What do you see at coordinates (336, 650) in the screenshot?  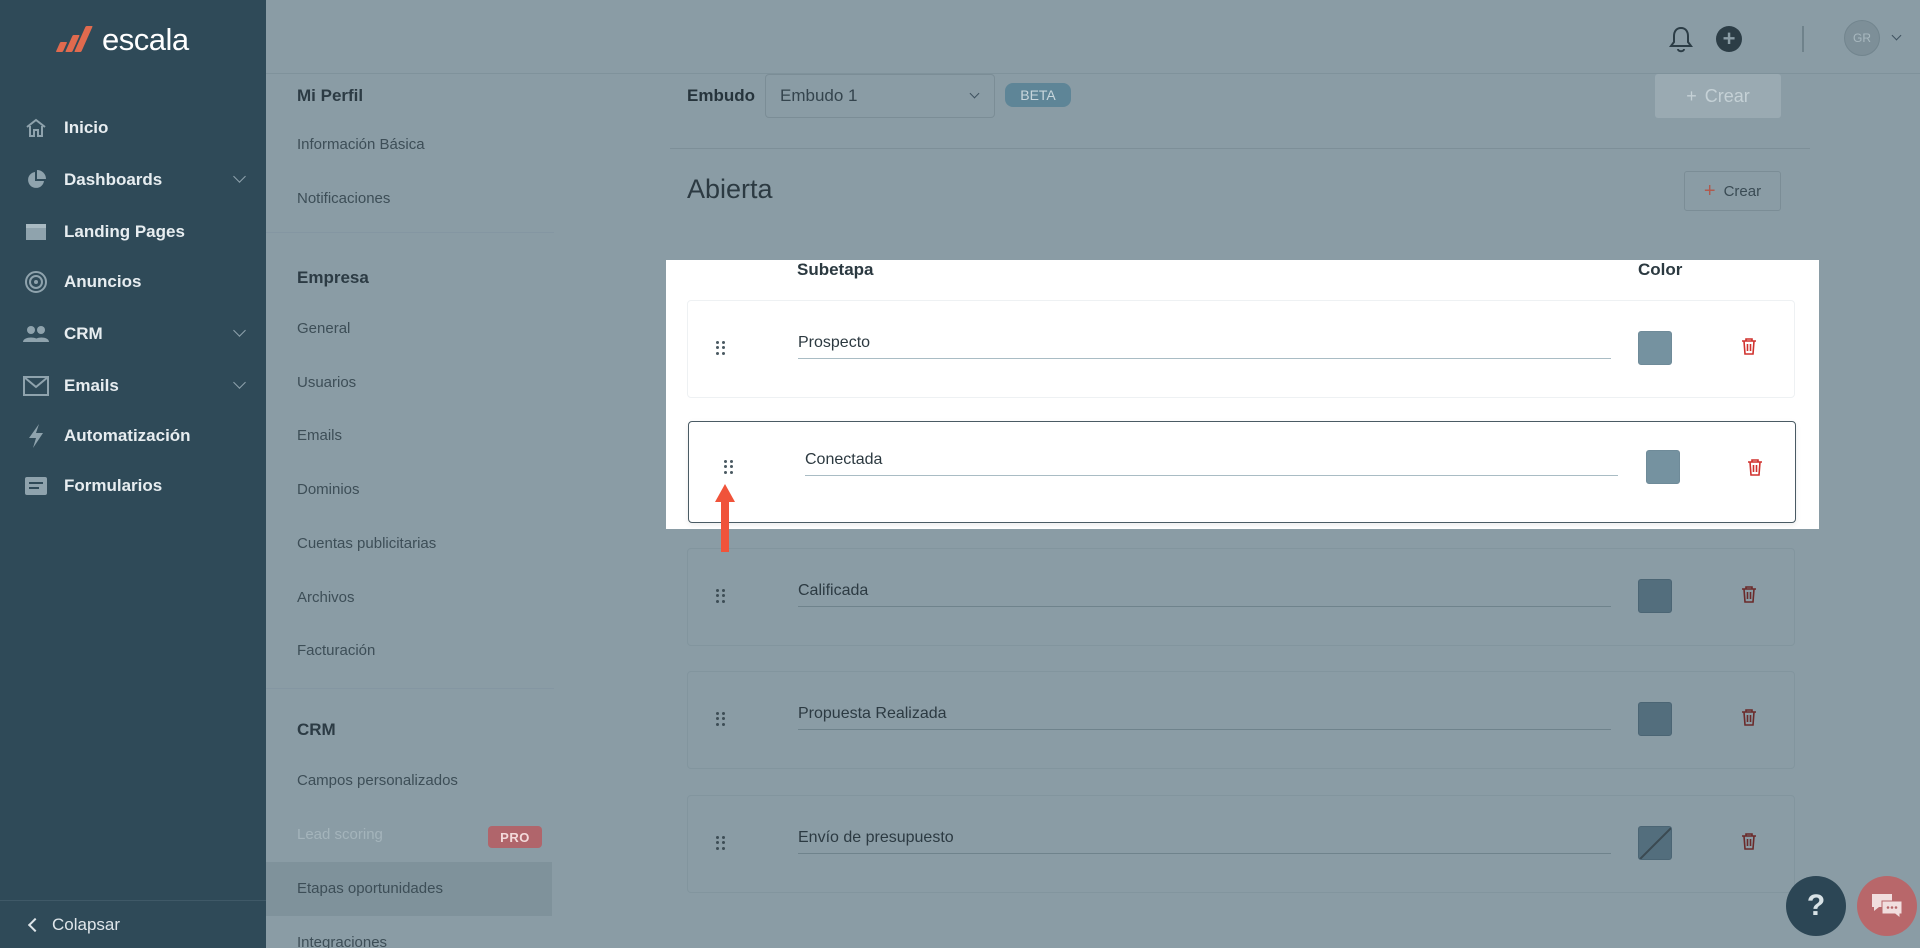 I see `menu-item-facturacion: Facturación` at bounding box center [336, 650].